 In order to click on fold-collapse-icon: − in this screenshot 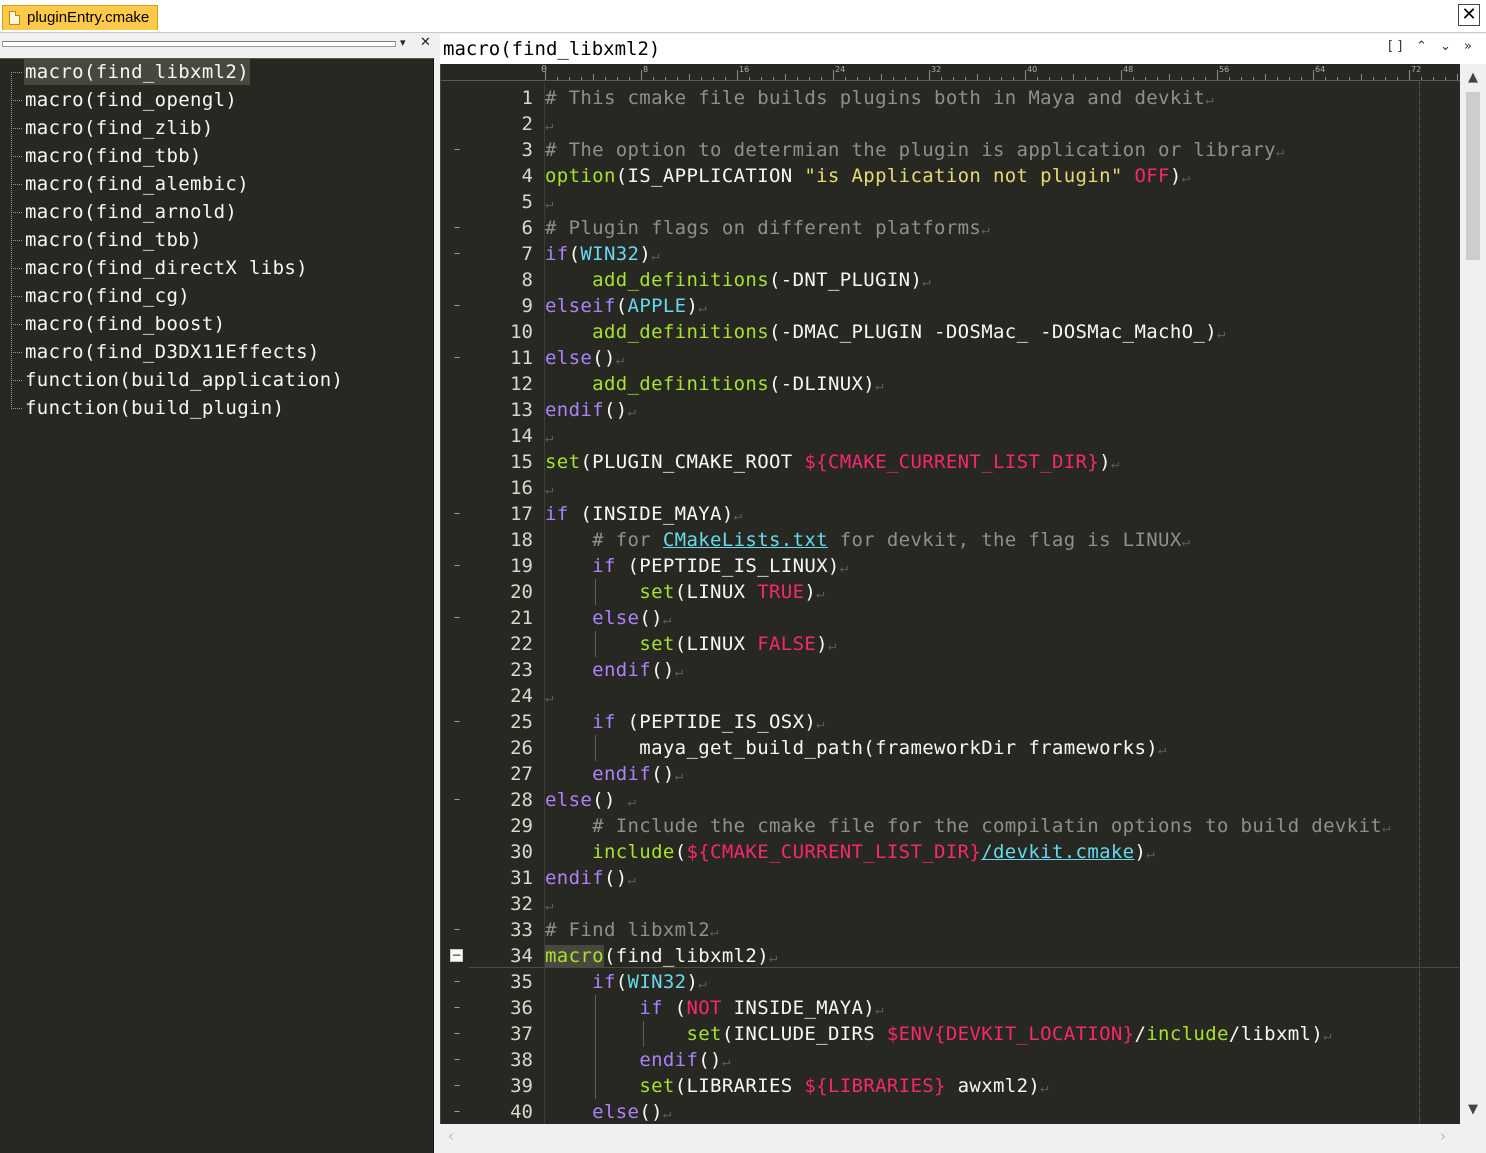, I will do `click(456, 955)`.